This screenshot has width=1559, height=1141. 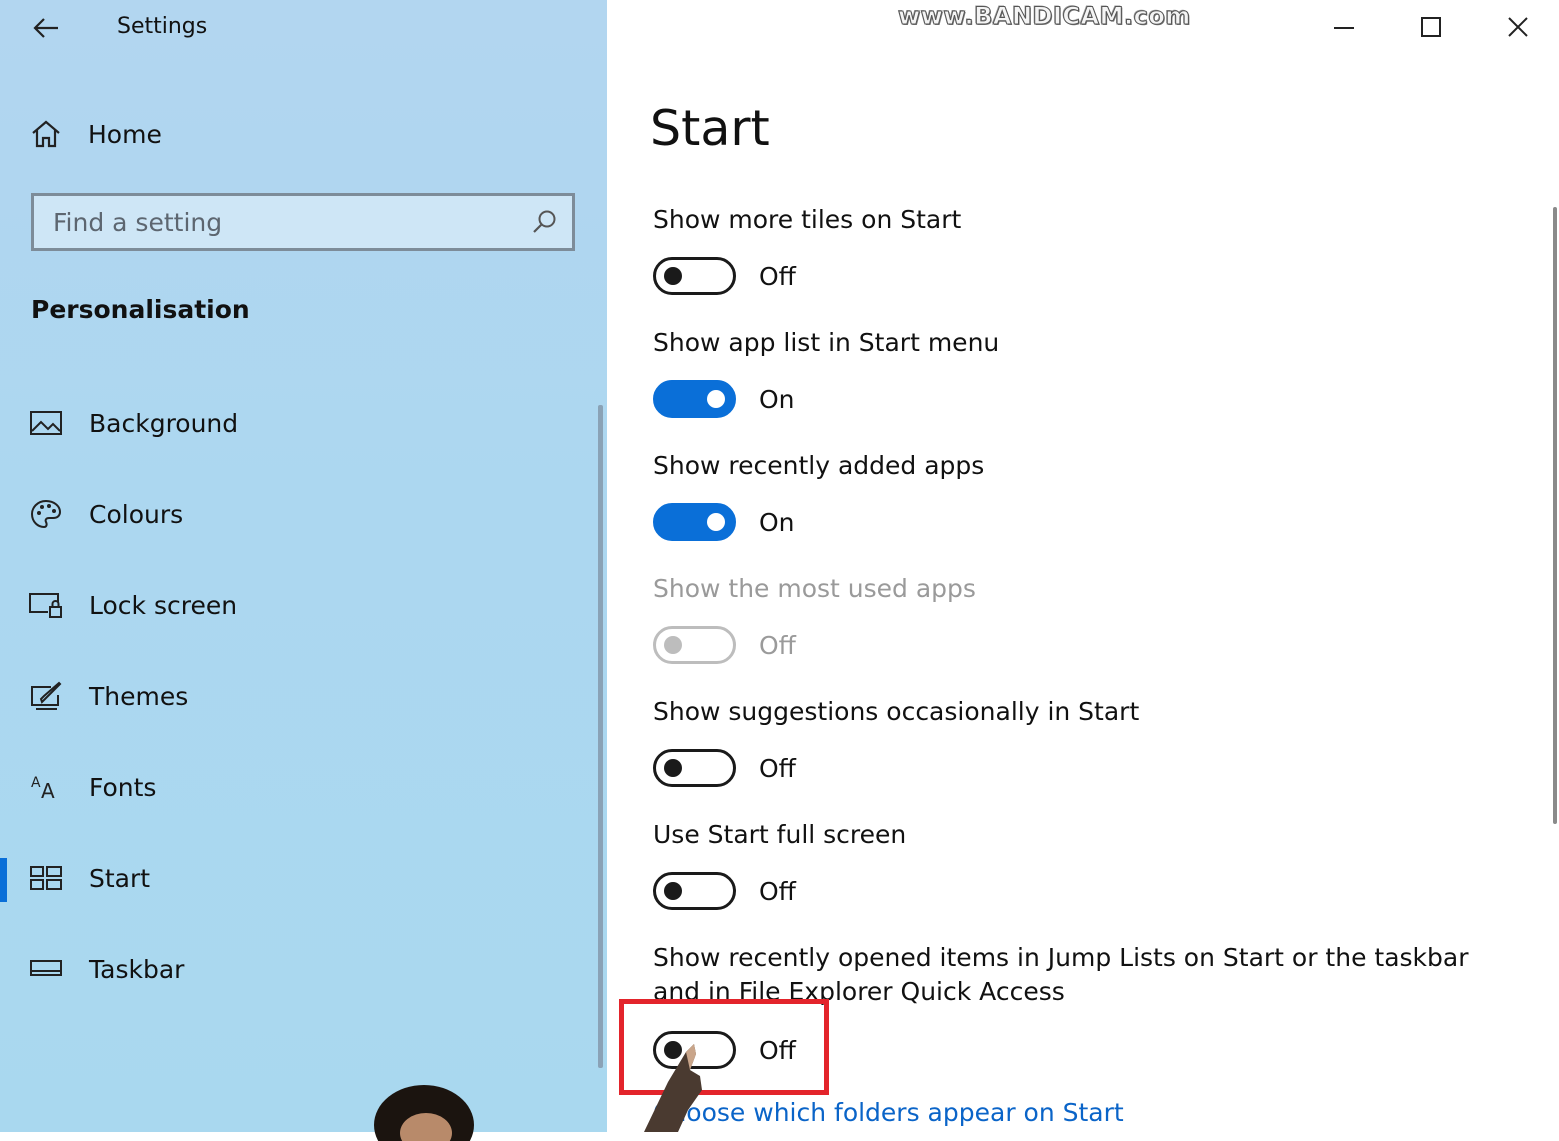 I want to click on close-icon, so click(x=1518, y=27).